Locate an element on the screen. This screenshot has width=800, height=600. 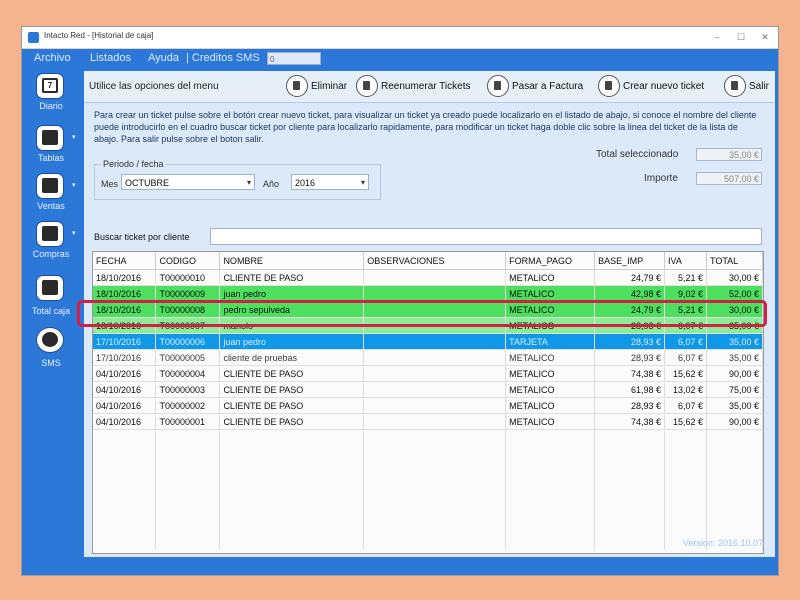
title-bar: Intacto Red - [Historial de caja] – ☐ ✕ is located at coordinates (400, 38).